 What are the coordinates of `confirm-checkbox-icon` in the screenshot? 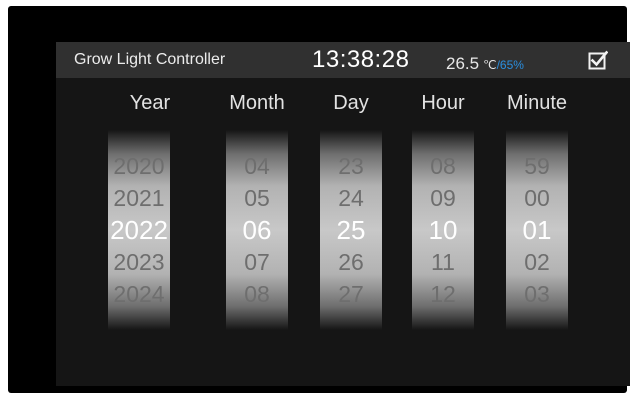 It's located at (598, 60).